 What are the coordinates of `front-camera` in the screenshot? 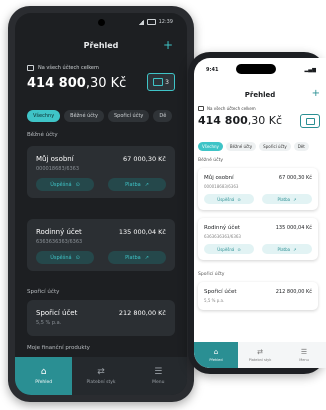 It's located at (101, 22).